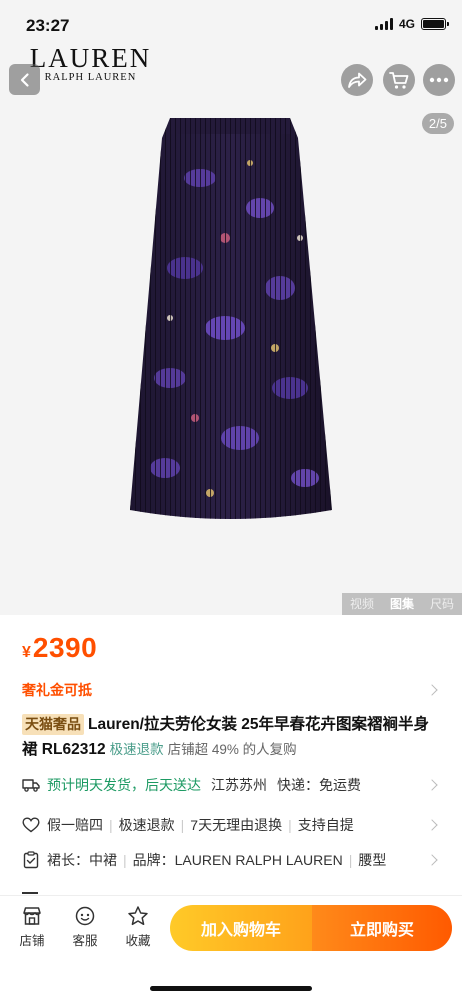  I want to click on share-icon, so click(357, 80).